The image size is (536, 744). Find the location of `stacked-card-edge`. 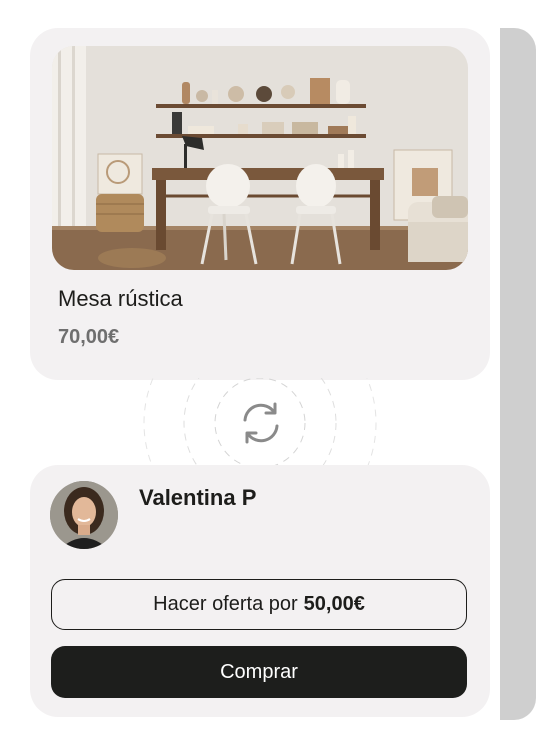

stacked-card-edge is located at coordinates (518, 374).